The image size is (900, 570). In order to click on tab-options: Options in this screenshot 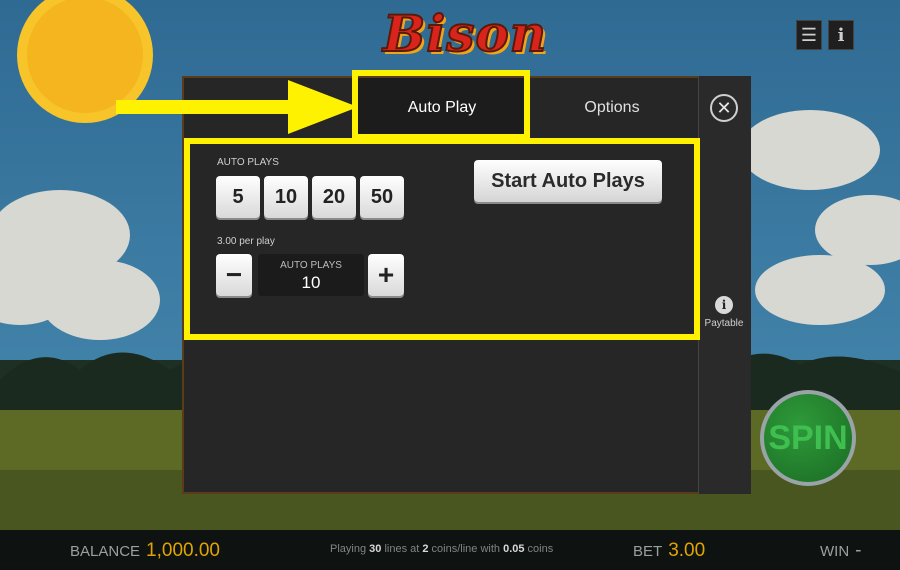, I will do `click(612, 108)`.